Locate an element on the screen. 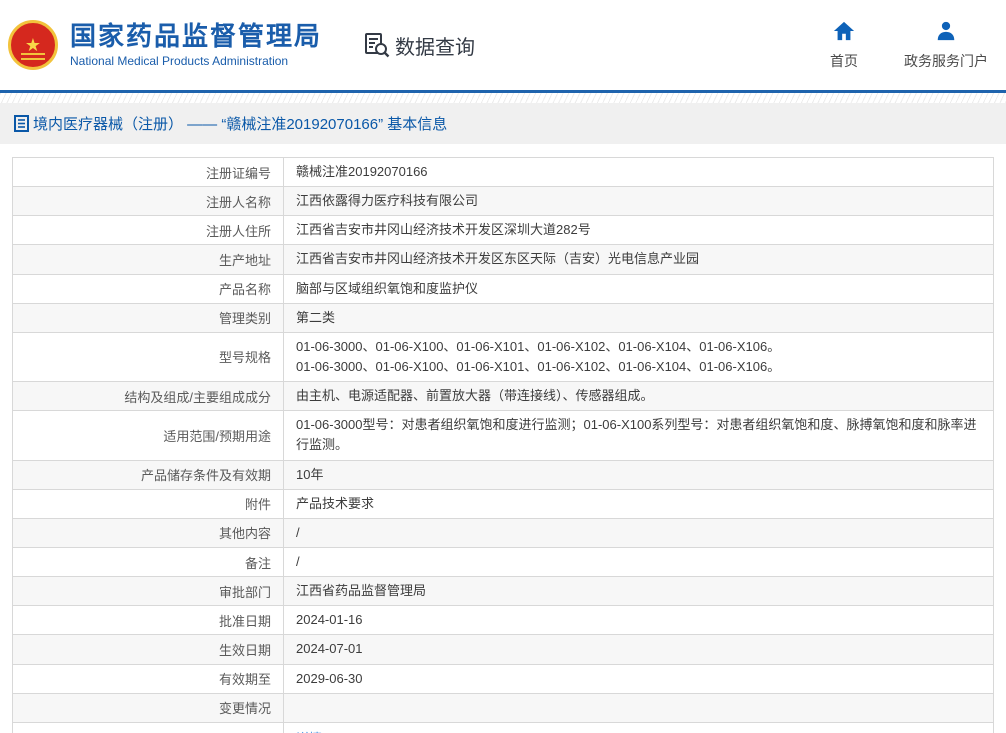 This screenshot has height=733, width=1006. row-label: 其他内容 is located at coordinates (148, 532).